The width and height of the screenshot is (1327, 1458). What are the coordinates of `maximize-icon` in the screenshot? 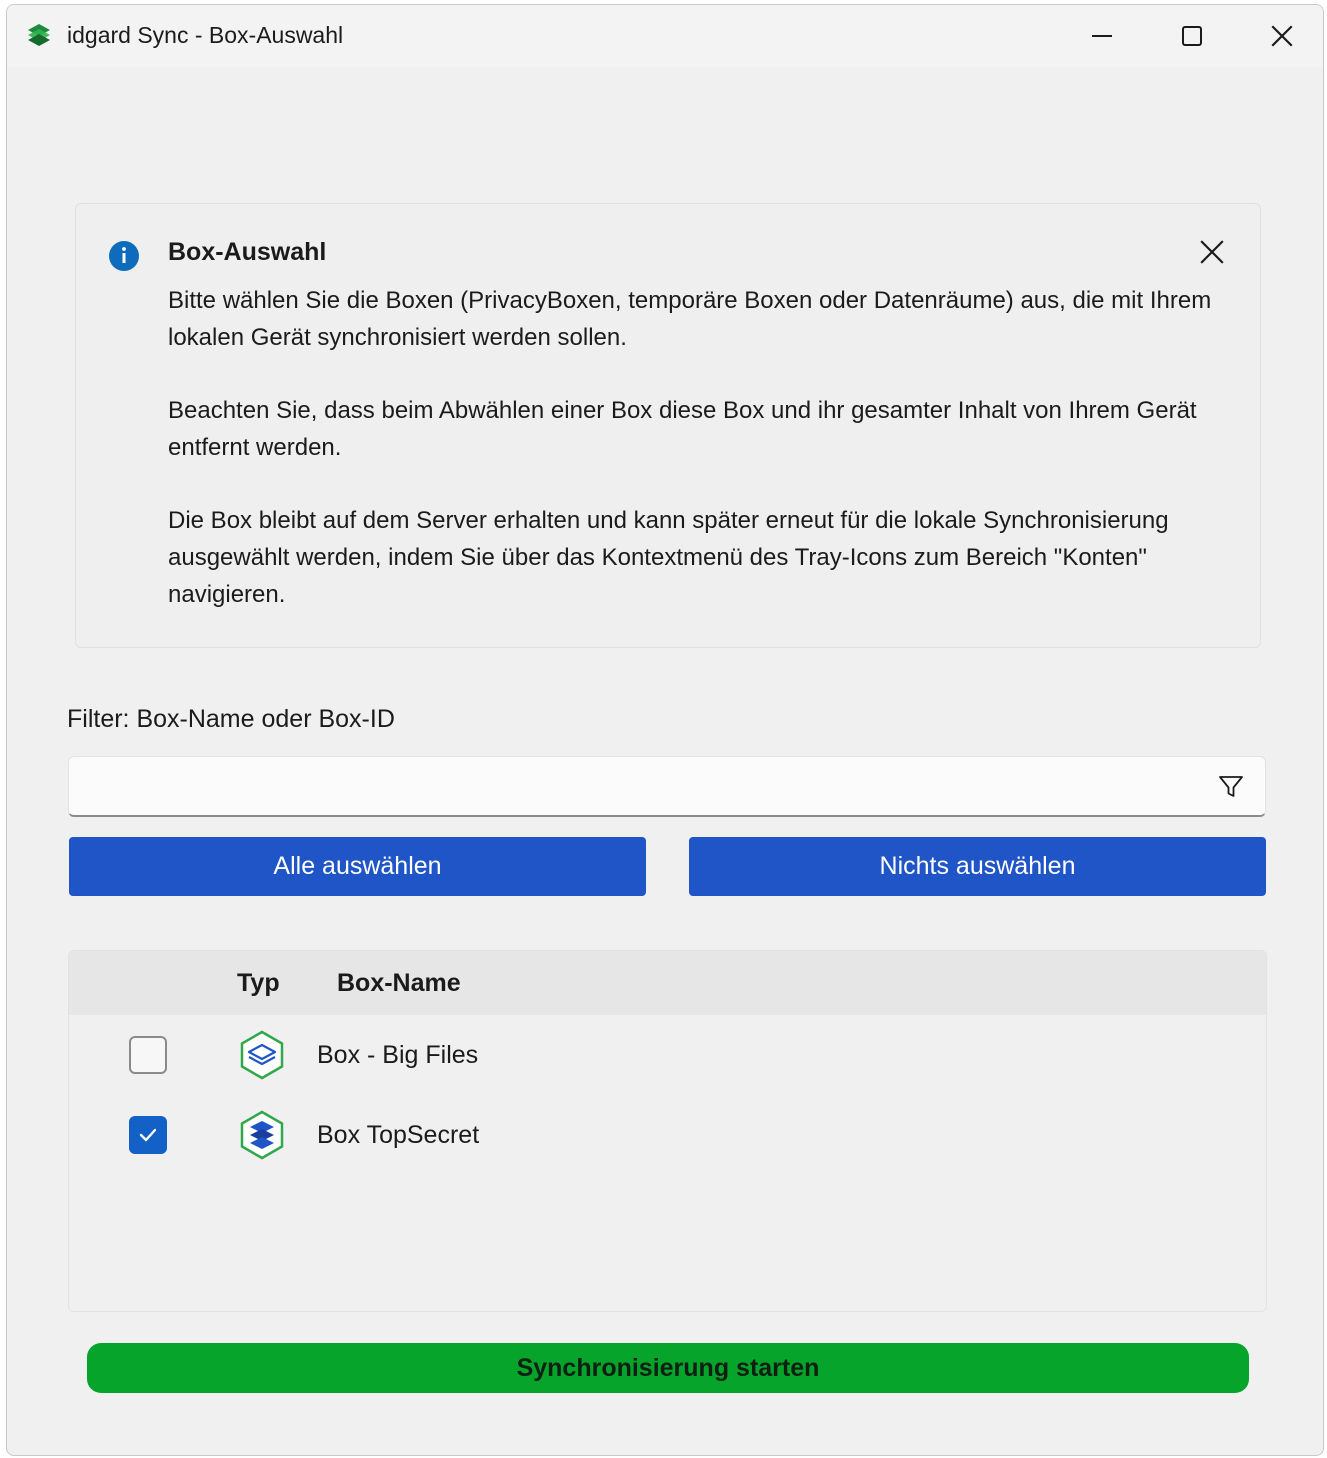 It's located at (1192, 36).